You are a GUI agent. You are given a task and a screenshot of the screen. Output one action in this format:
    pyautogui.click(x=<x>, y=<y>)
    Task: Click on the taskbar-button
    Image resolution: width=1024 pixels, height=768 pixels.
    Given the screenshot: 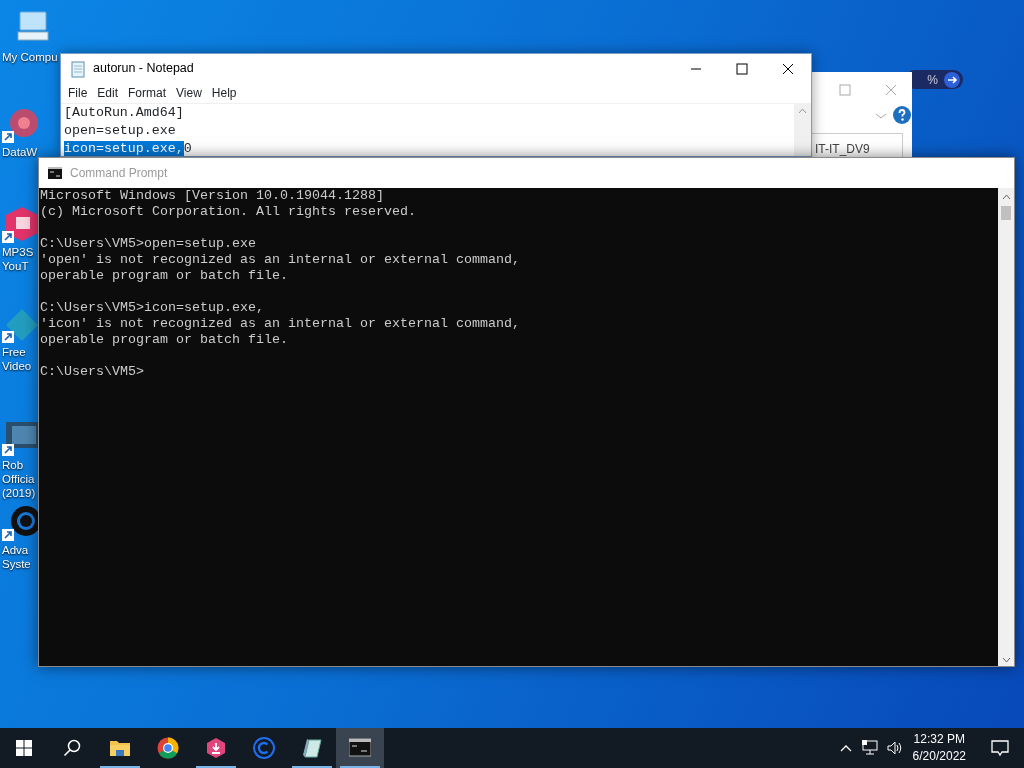 What is the action you would take?
    pyautogui.click(x=360, y=748)
    